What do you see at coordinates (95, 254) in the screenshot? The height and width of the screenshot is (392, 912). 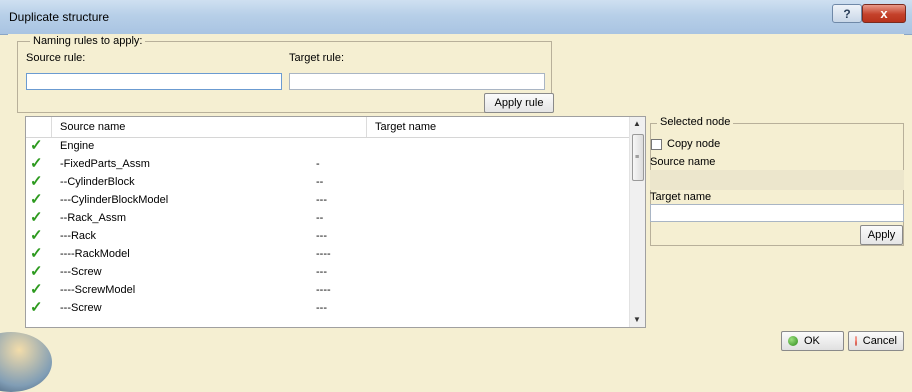 I see `row-source-name: ----RackModel` at bounding box center [95, 254].